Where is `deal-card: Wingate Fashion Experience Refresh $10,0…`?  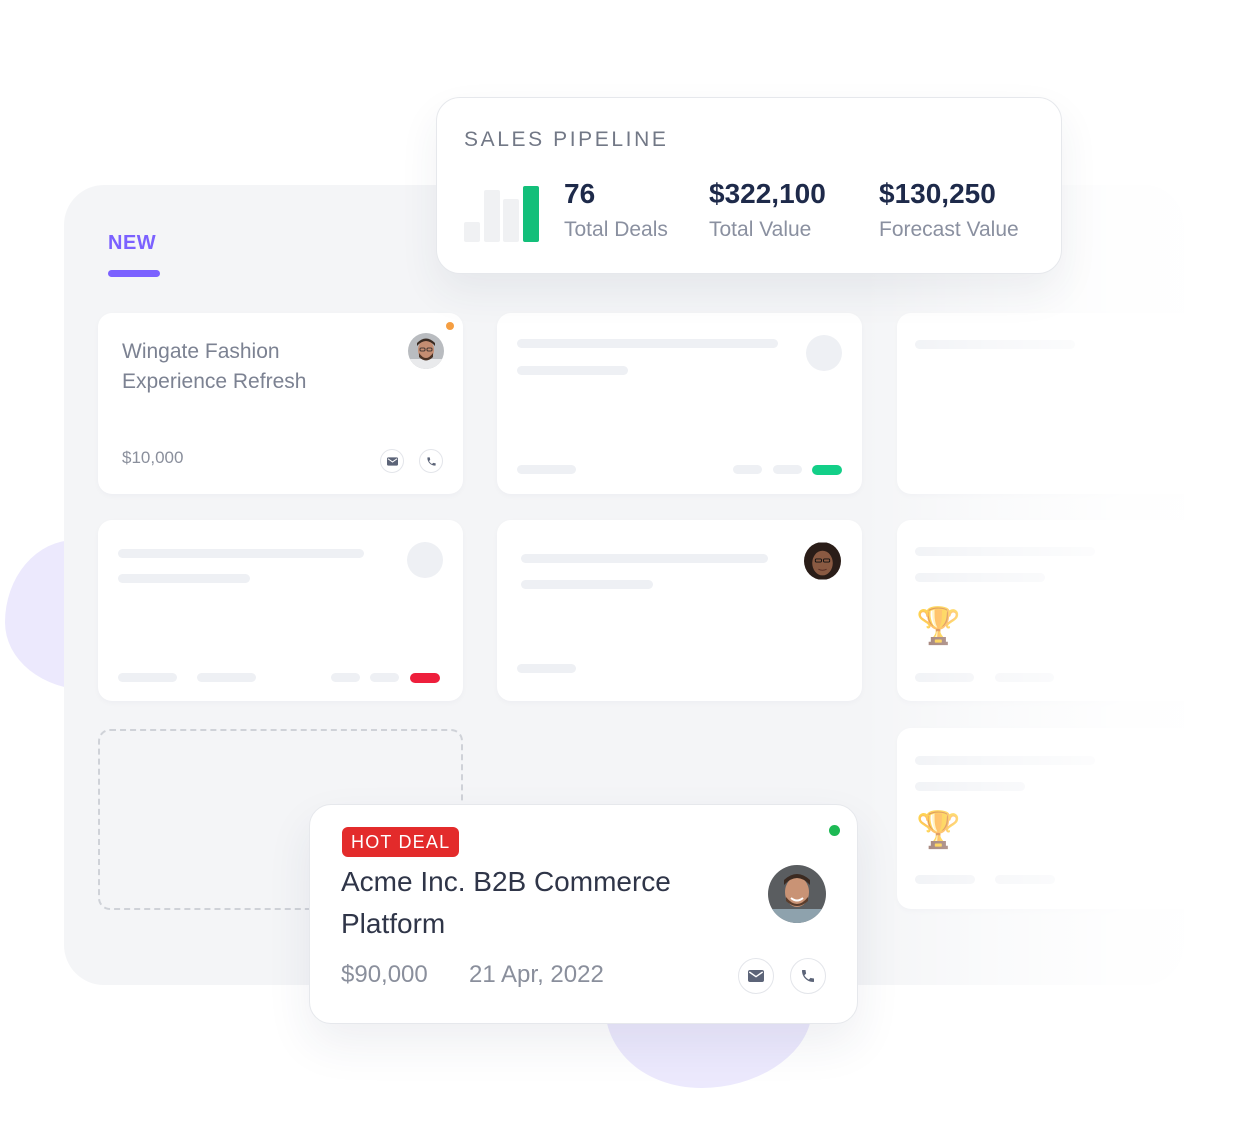 deal-card: Wingate Fashion Experience Refresh $10,0… is located at coordinates (280, 403).